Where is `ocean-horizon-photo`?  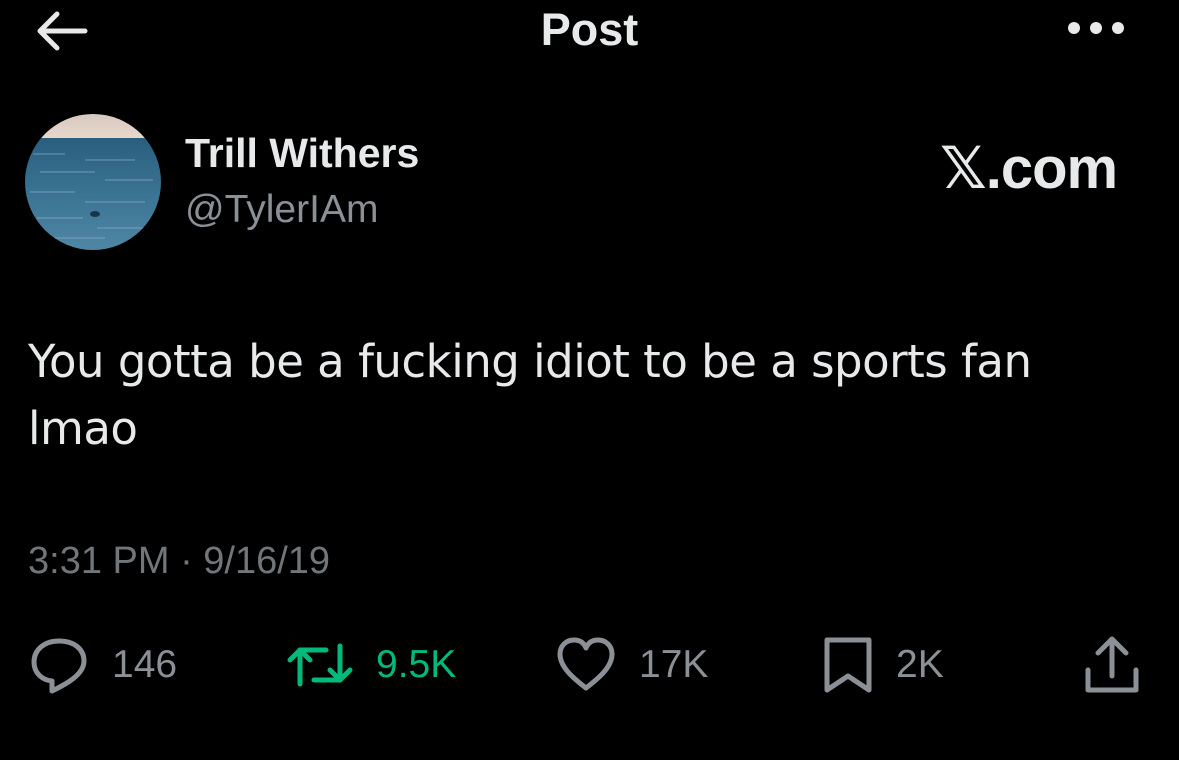 ocean-horizon-photo is located at coordinates (93, 182).